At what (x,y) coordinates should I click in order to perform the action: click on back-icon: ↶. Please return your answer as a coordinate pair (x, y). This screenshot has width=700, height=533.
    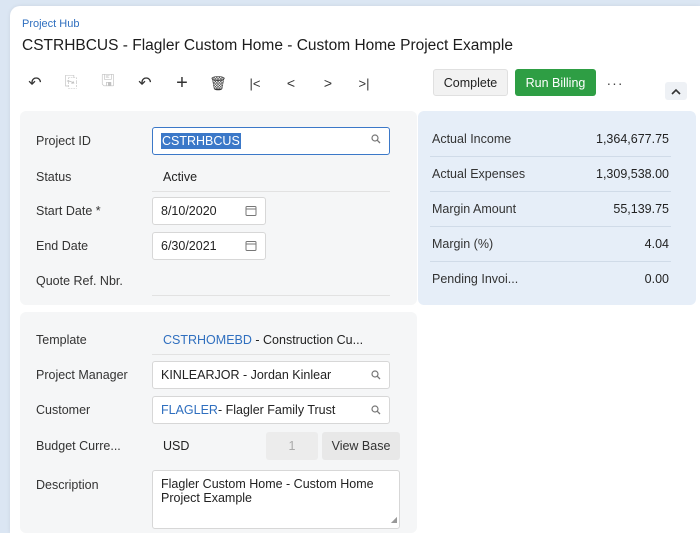
    Looking at the image, I should click on (35, 83).